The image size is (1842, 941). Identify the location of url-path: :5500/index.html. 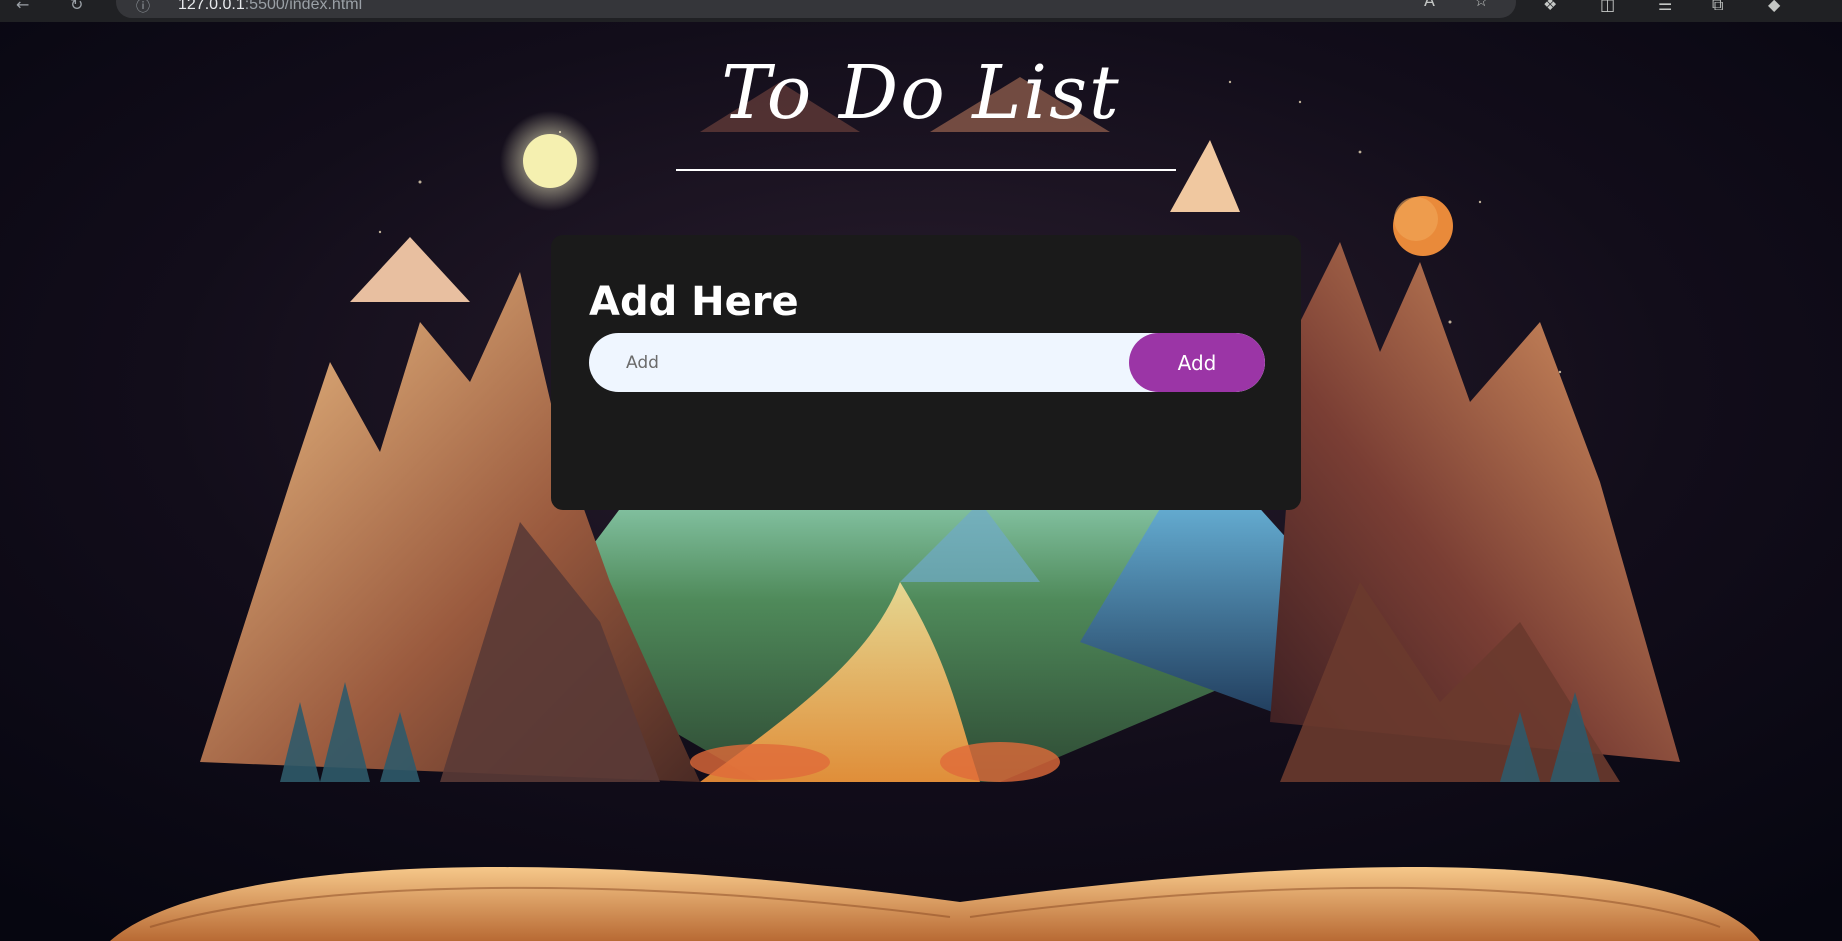
(303, 6).